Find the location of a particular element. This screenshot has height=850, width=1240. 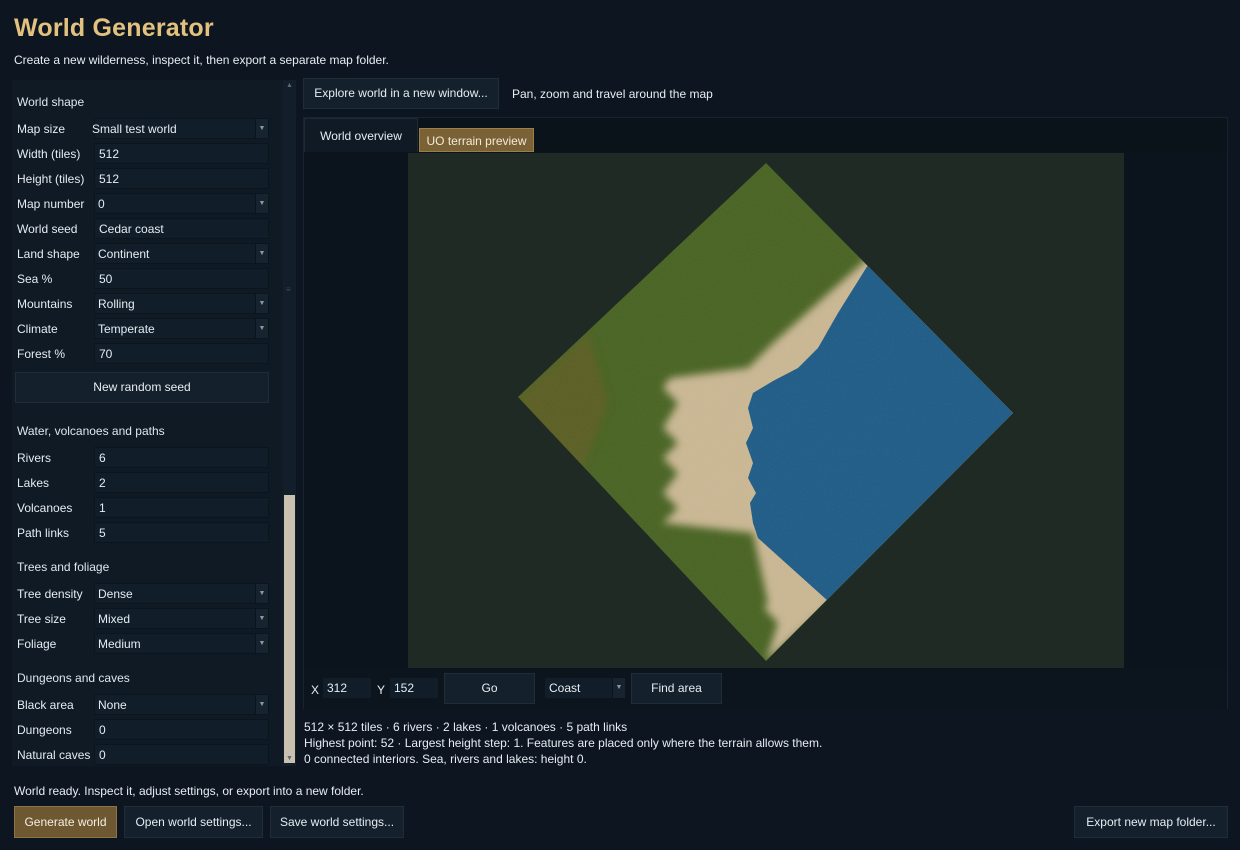

foliage-label: Foliage is located at coordinates (37, 644).